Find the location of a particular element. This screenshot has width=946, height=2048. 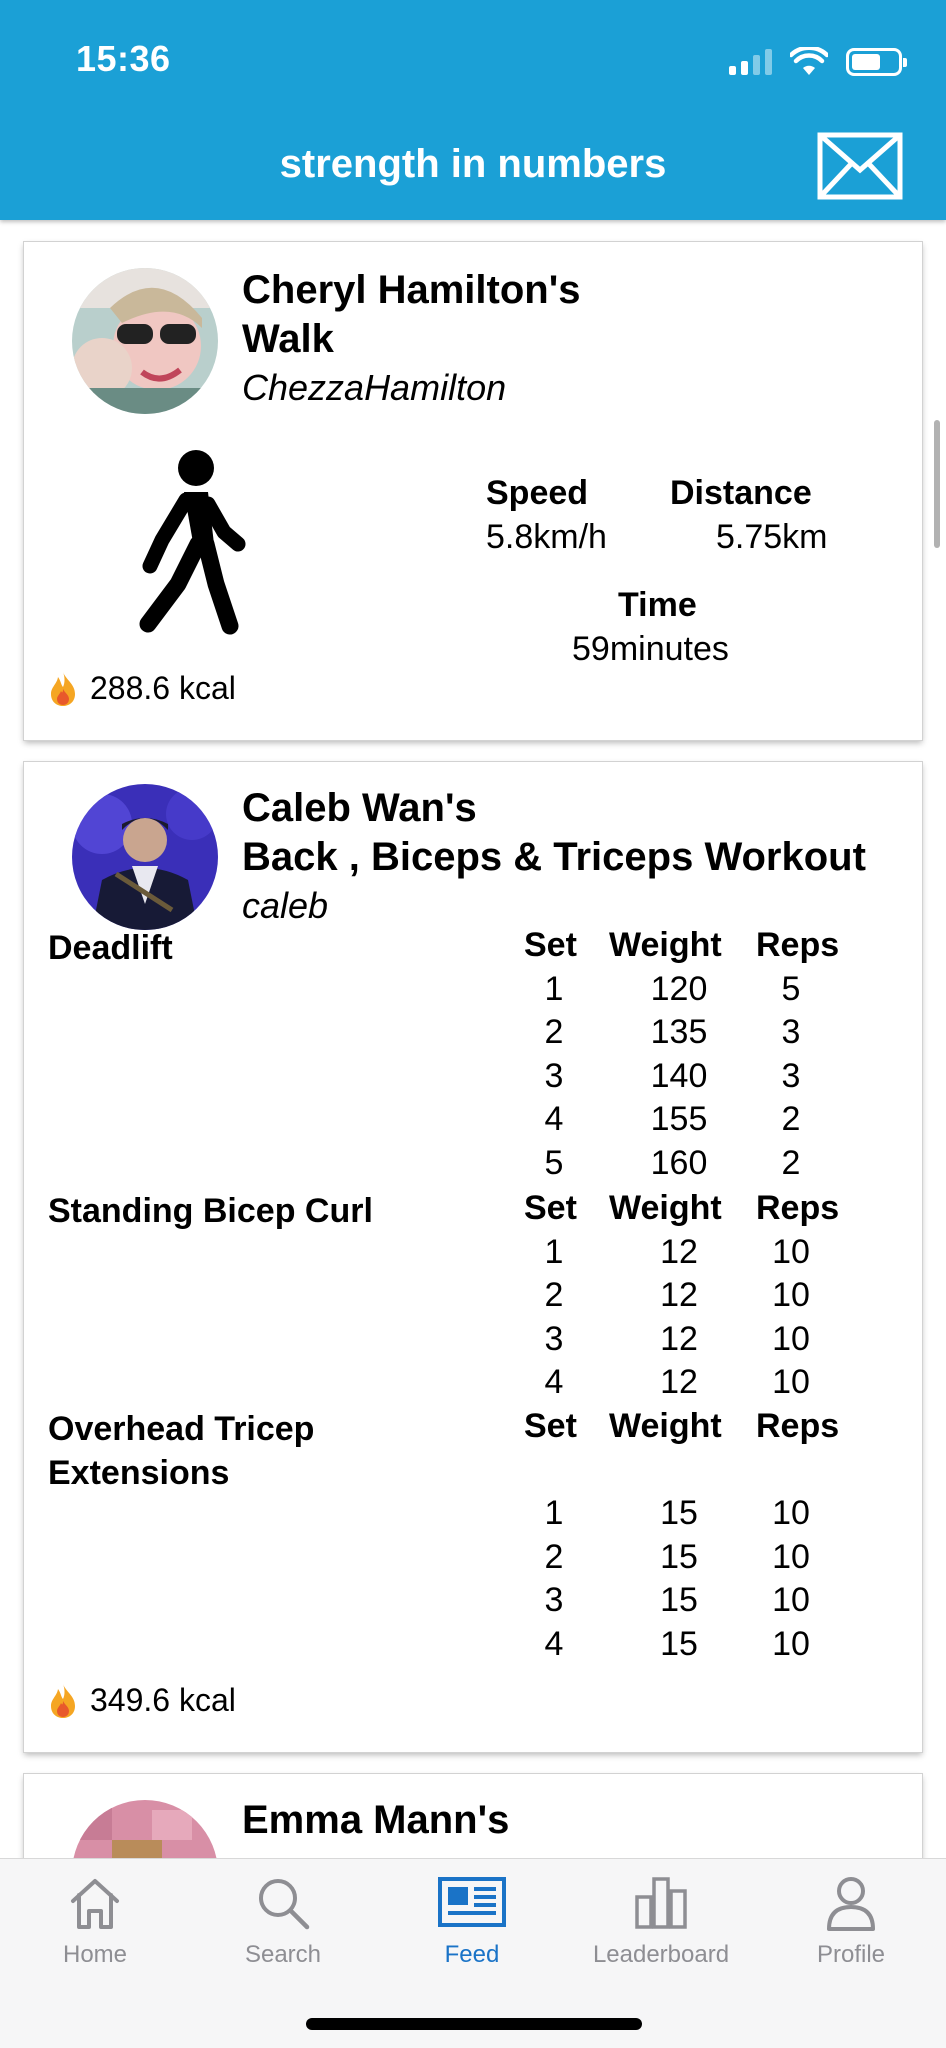

tab-search: Search is located at coordinates (283, 1921).